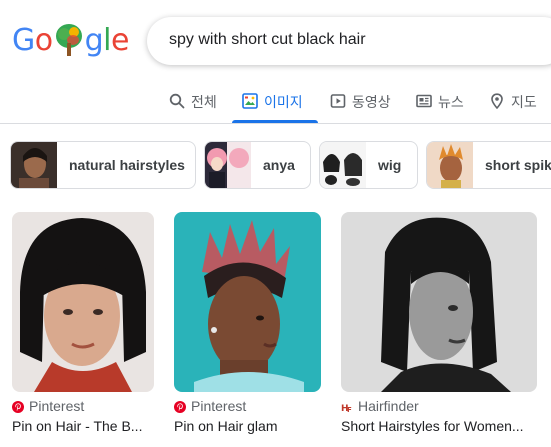 This screenshot has width=551, height=447. What do you see at coordinates (497, 101) in the screenshot?
I see `map-pin-icon` at bounding box center [497, 101].